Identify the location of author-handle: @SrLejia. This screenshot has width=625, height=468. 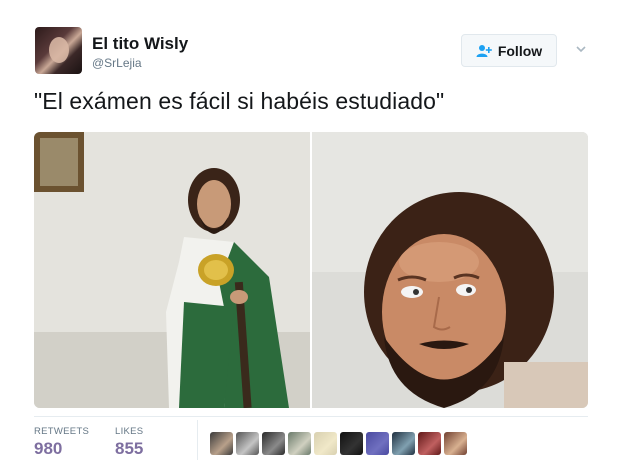
(117, 63).